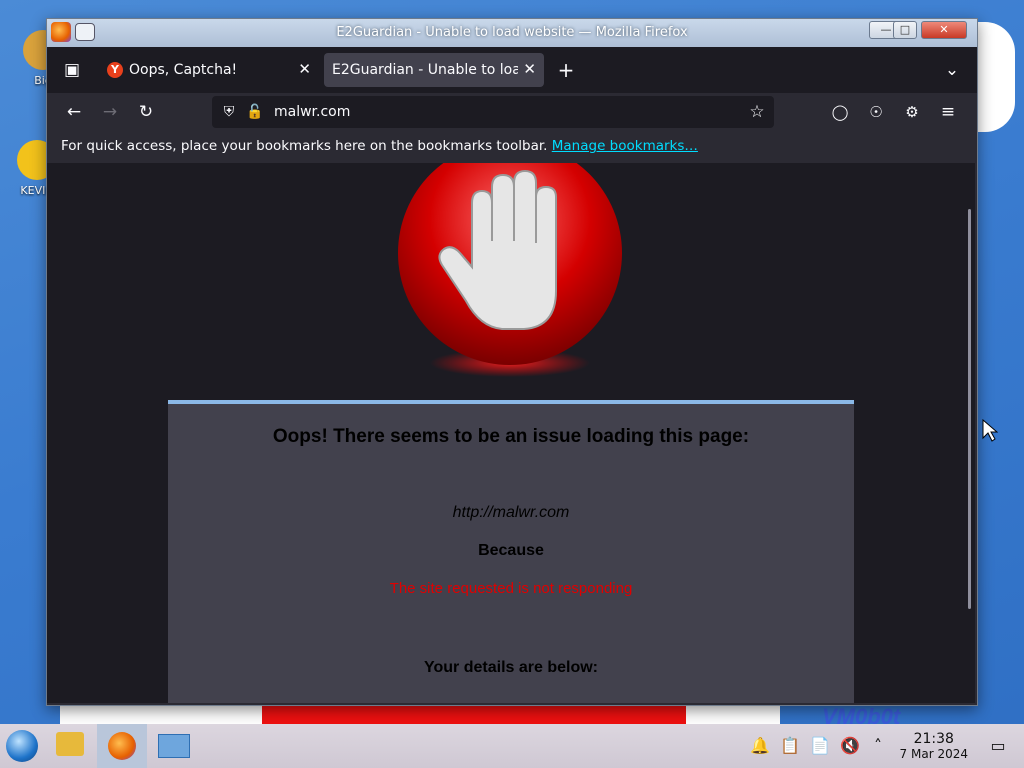 The height and width of the screenshot is (768, 1024). What do you see at coordinates (110, 112) in the screenshot?
I see `forward-button: →` at bounding box center [110, 112].